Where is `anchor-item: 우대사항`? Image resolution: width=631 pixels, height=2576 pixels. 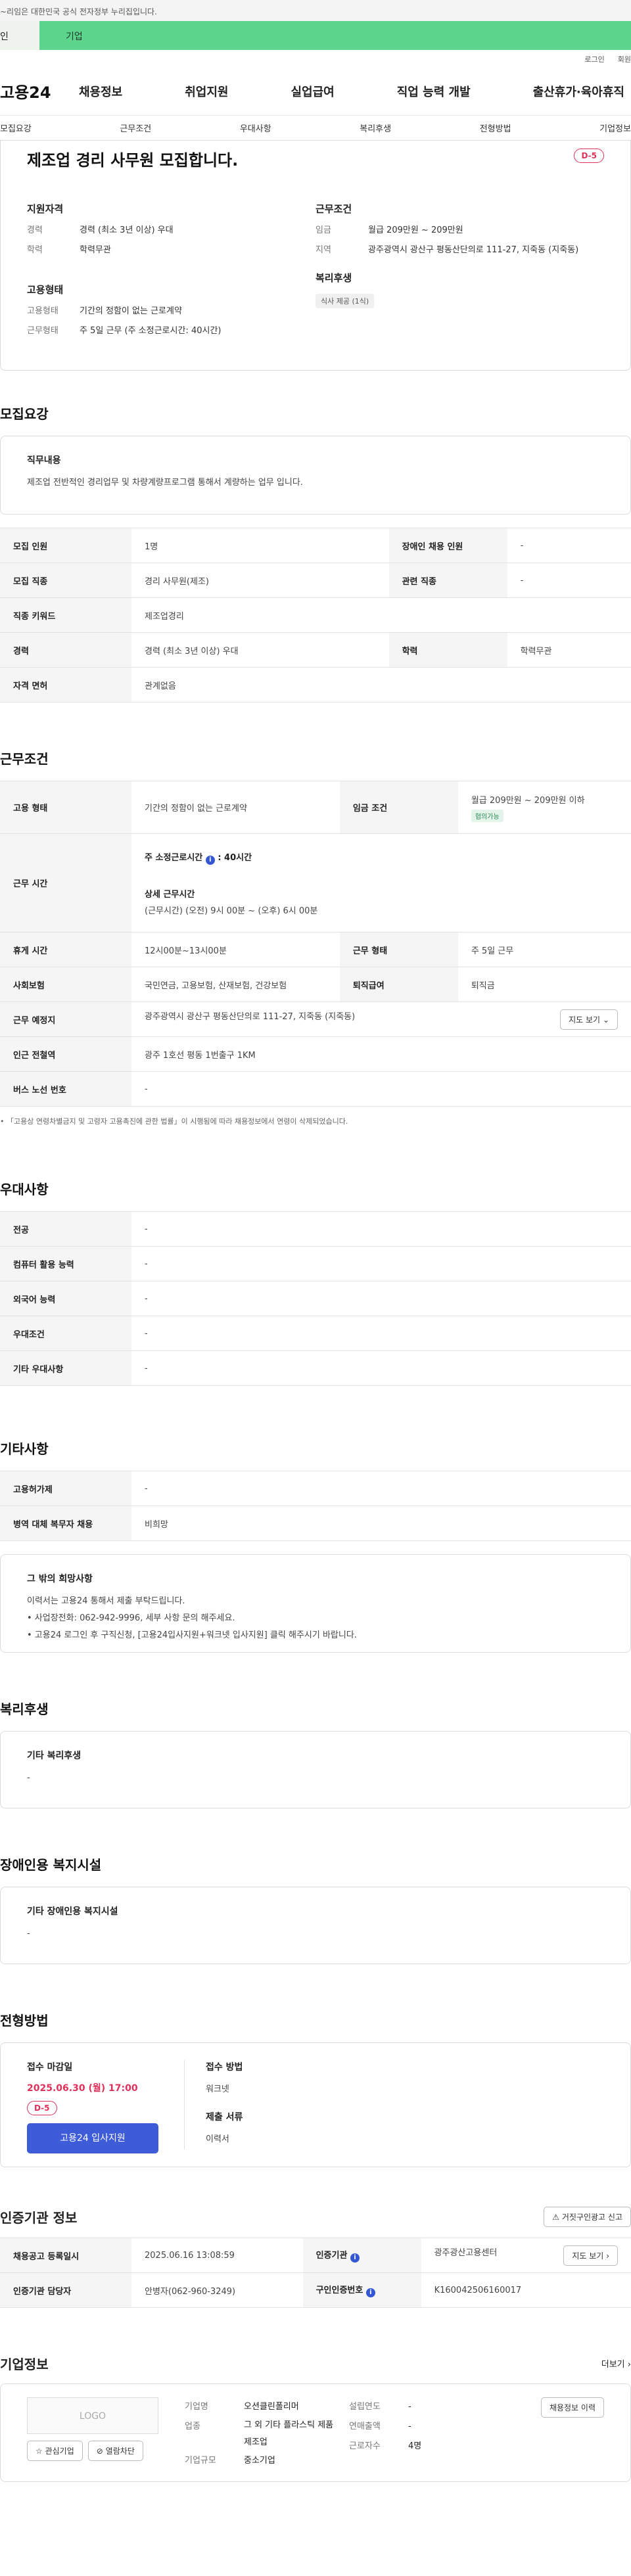 anchor-item: 우대사항 is located at coordinates (256, 128).